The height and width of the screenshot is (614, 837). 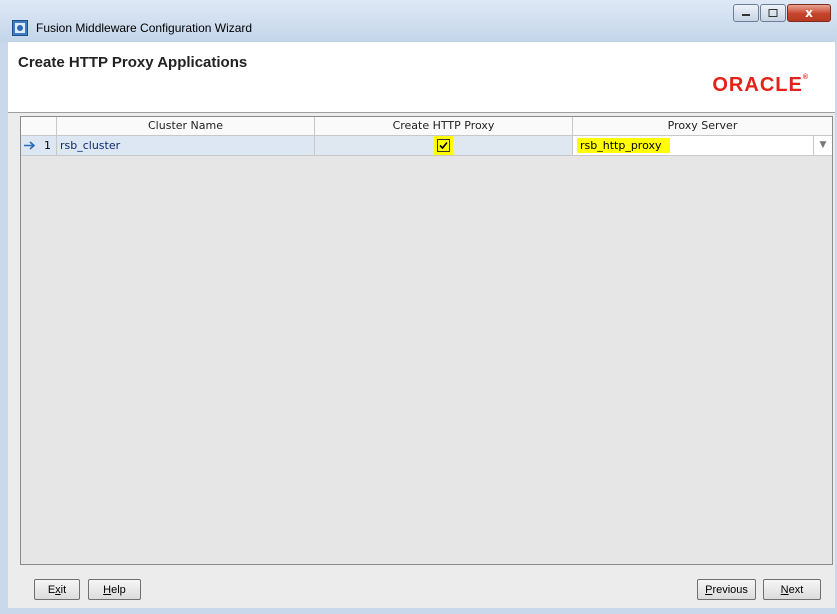 I want to click on column-header-proxy-server: Proxy Server, so click(x=702, y=126).